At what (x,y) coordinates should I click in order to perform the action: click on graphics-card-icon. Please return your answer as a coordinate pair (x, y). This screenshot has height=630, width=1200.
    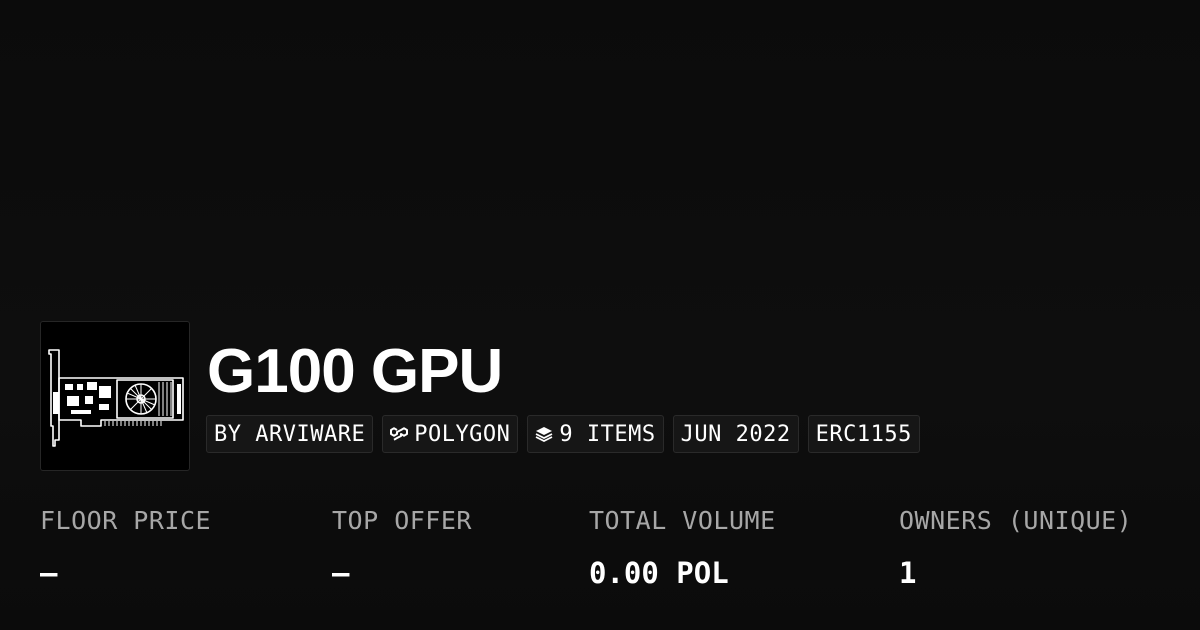
    Looking at the image, I should click on (116, 398).